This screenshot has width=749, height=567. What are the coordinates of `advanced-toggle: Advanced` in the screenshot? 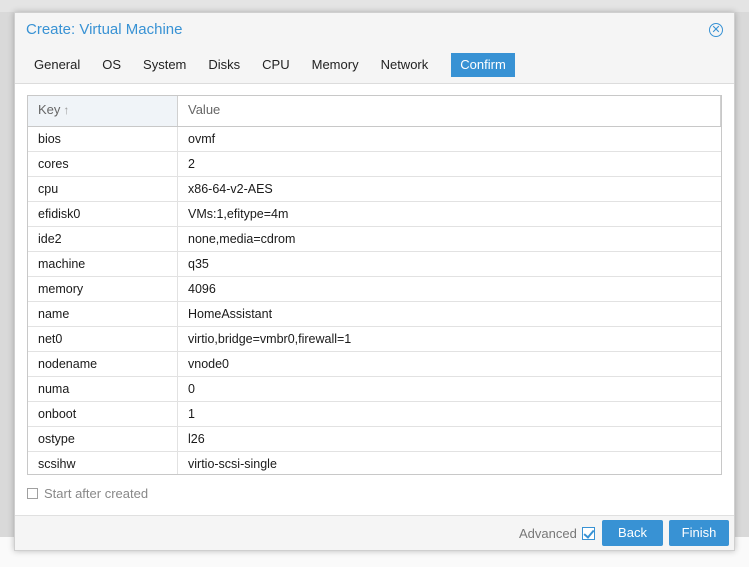 It's located at (557, 533).